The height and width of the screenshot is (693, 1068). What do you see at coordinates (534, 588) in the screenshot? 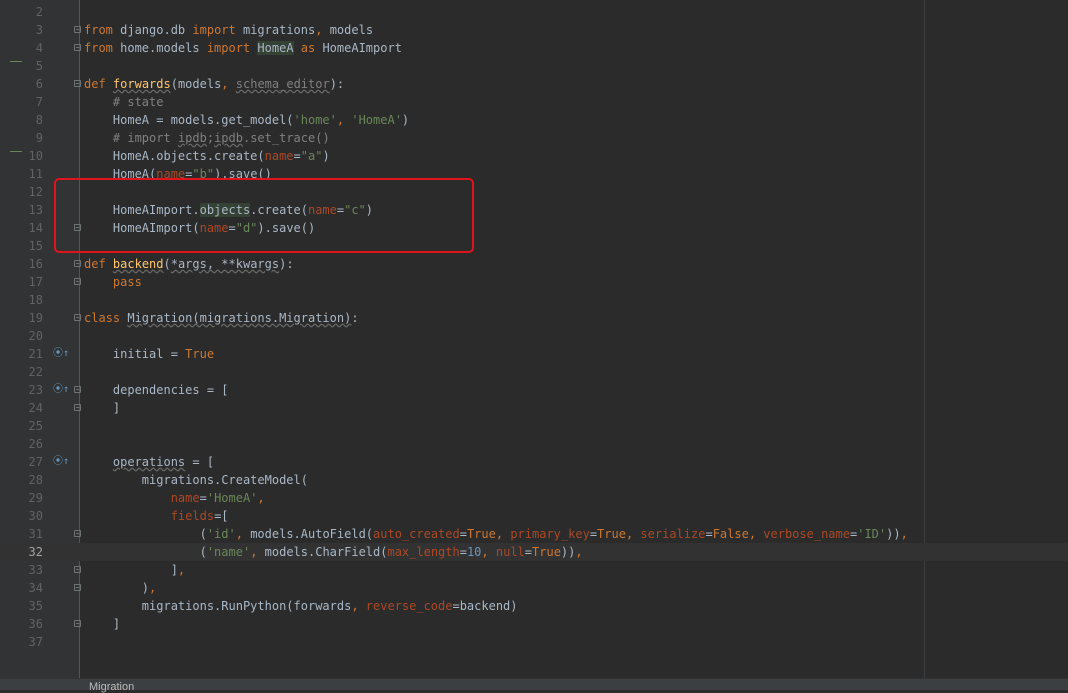
I see `code-line: 34 ),` at bounding box center [534, 588].